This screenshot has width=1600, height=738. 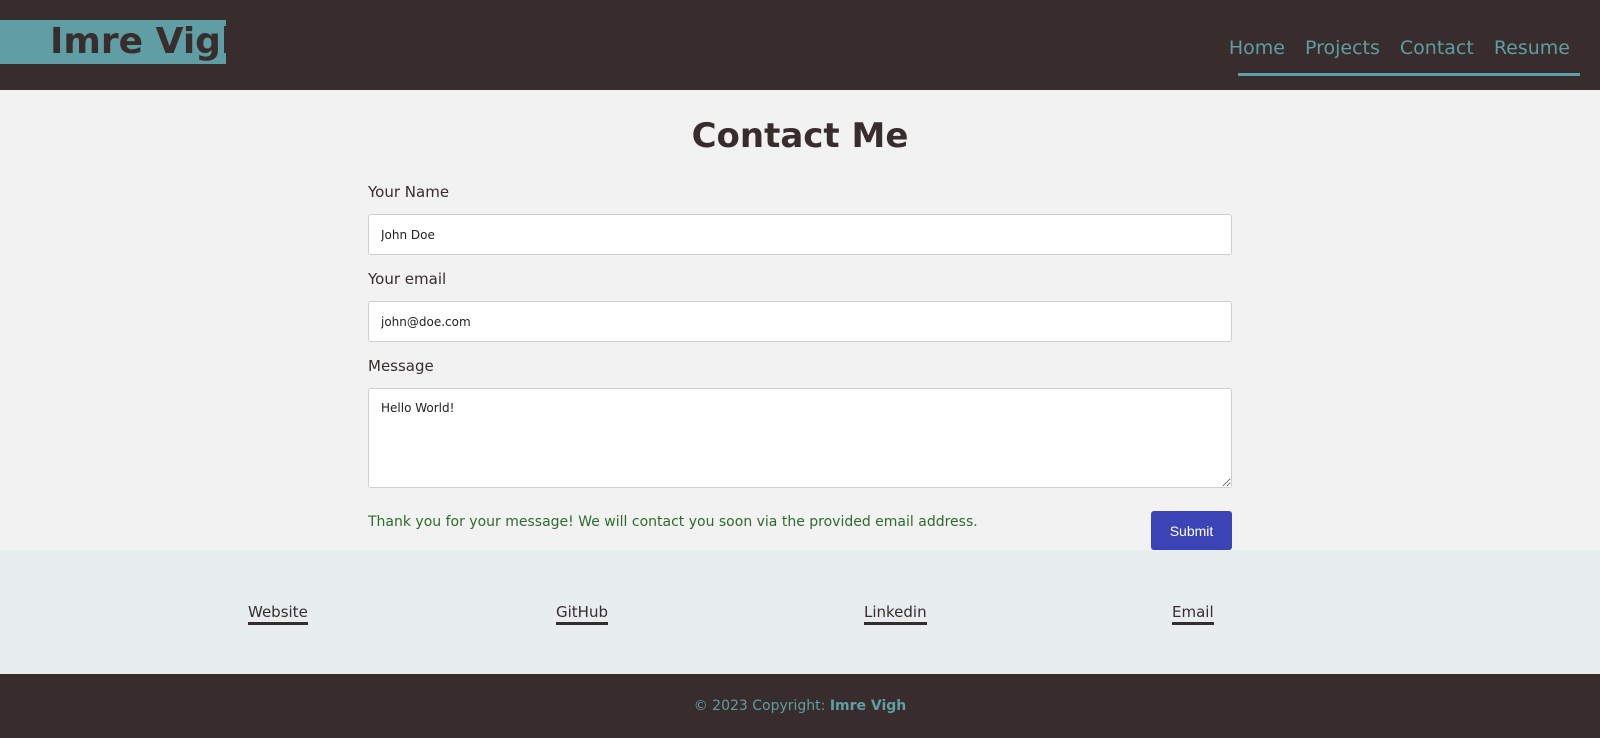 I want to click on github-link: GitHub, so click(x=582, y=613).